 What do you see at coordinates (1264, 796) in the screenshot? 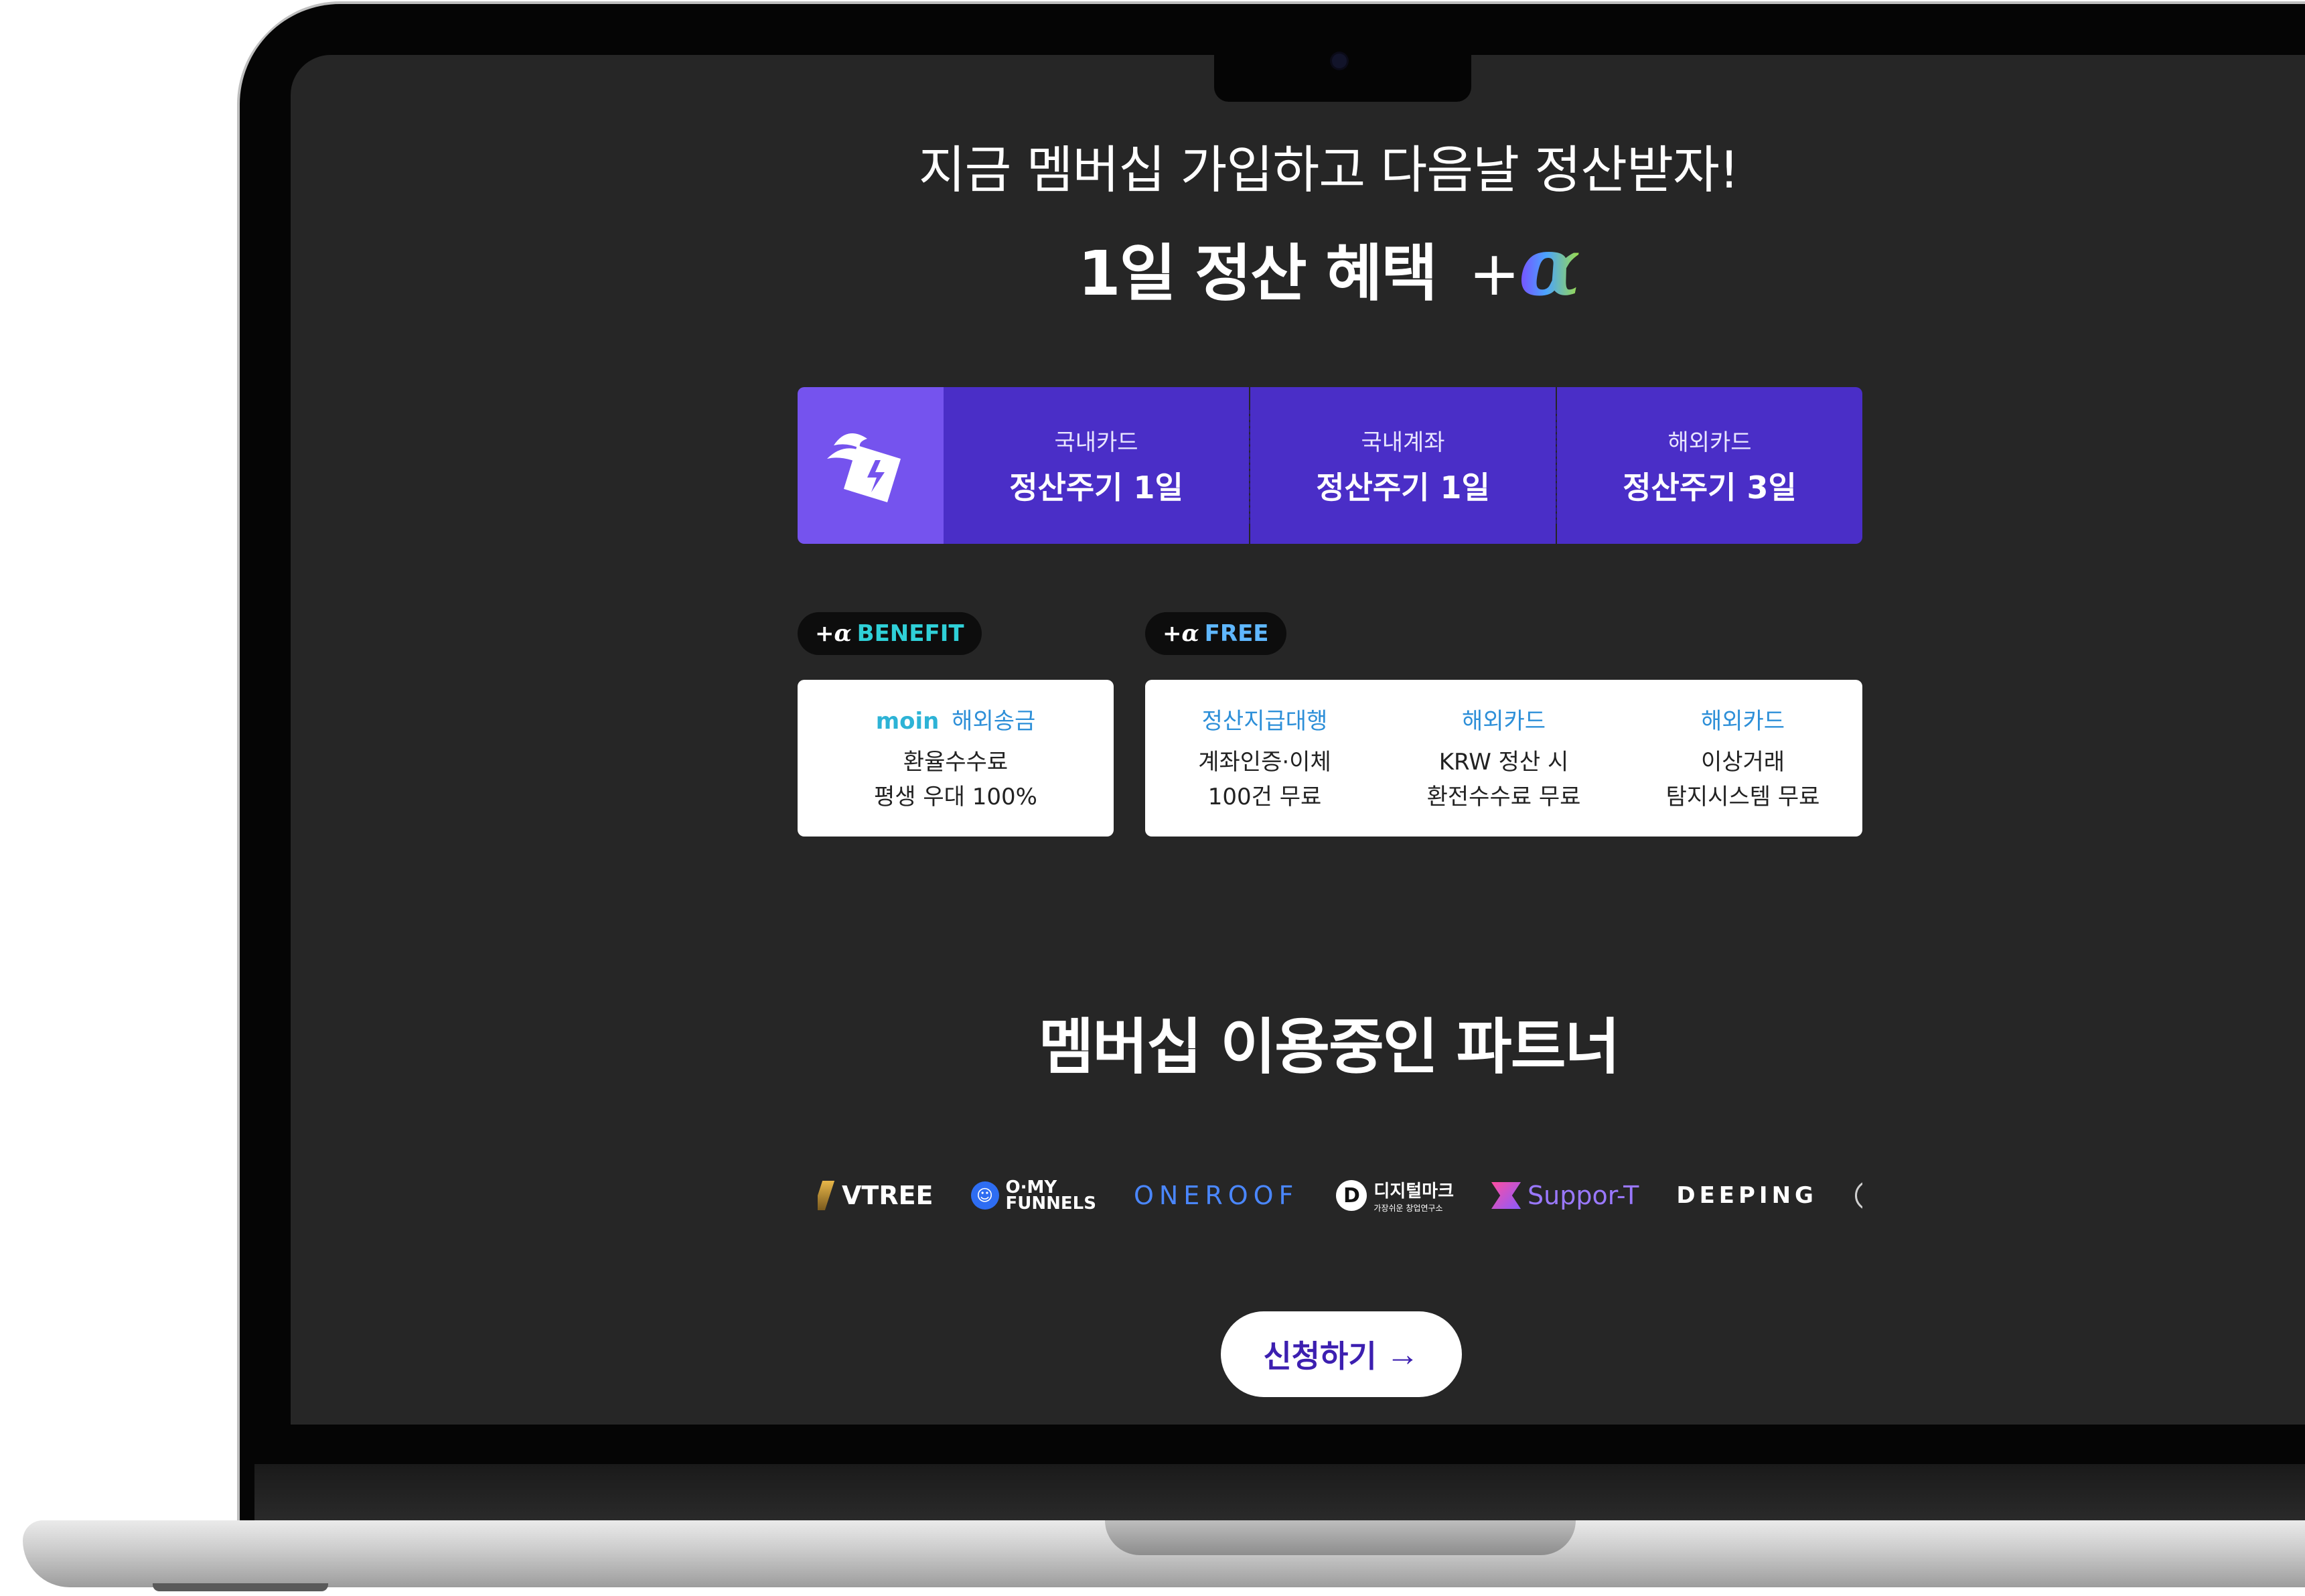
I see `free-item-line: 100건 무료` at bounding box center [1264, 796].